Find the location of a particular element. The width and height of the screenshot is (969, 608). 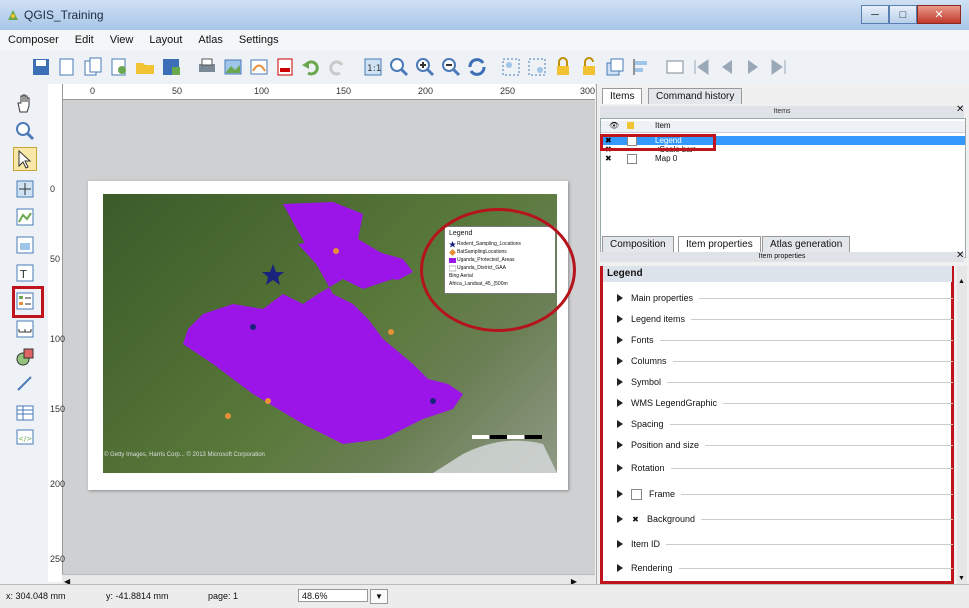

add-map-icon is located at coordinates (25, 217).